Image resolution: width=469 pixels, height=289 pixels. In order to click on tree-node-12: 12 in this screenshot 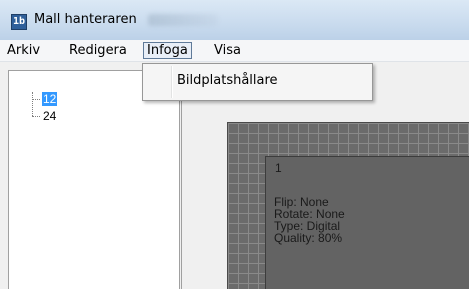, I will do `click(50, 99)`.